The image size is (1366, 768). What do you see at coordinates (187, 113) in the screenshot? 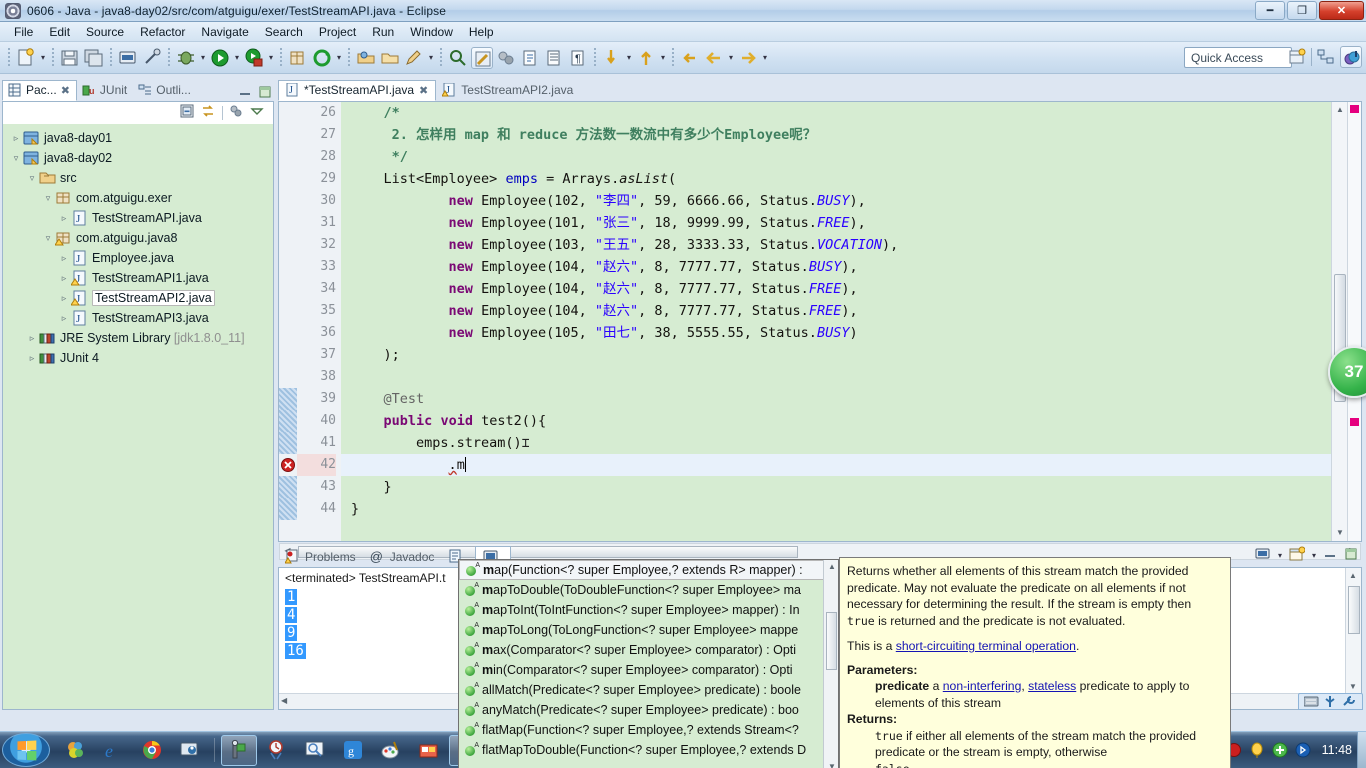
I see `collapse-all-icon` at bounding box center [187, 113].